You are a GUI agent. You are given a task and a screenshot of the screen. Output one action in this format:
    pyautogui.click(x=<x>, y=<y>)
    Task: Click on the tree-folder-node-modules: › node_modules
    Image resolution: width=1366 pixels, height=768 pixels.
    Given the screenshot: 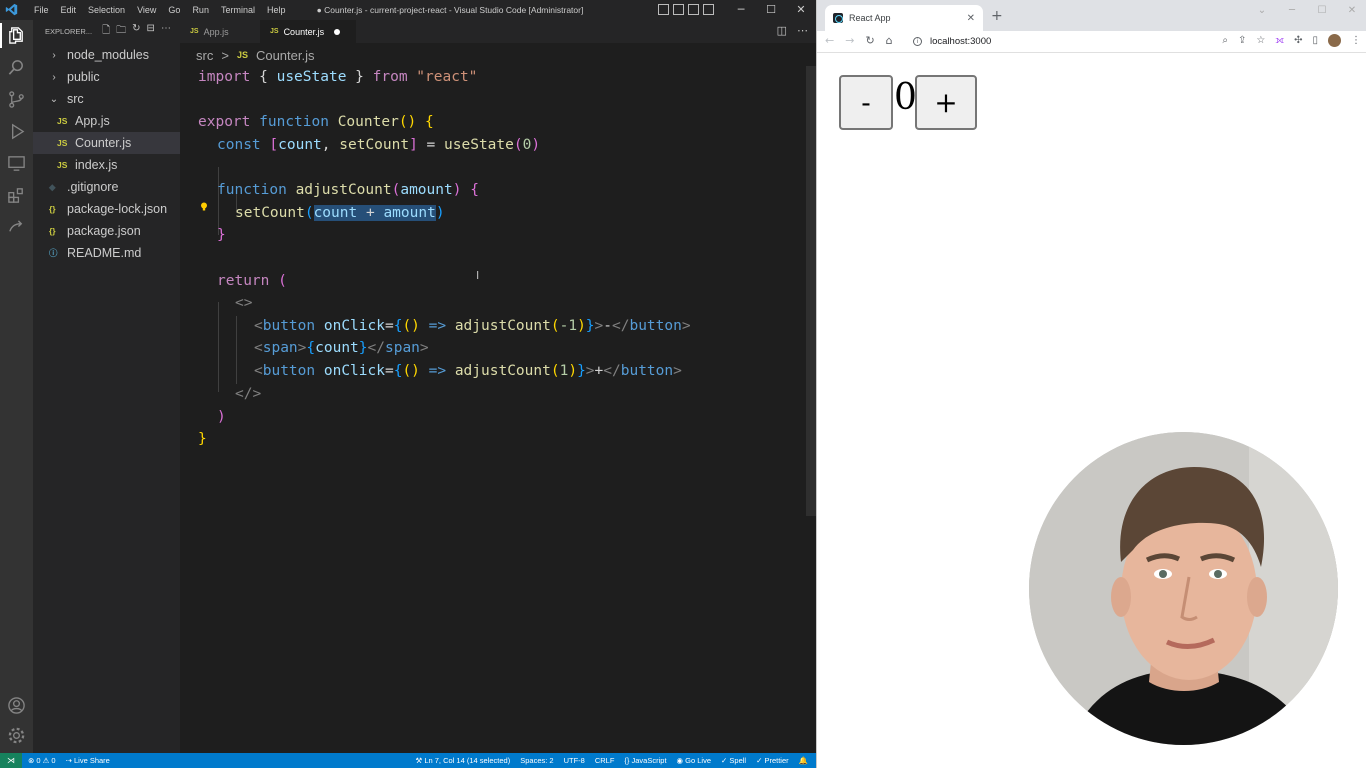 What is the action you would take?
    pyautogui.click(x=106, y=55)
    